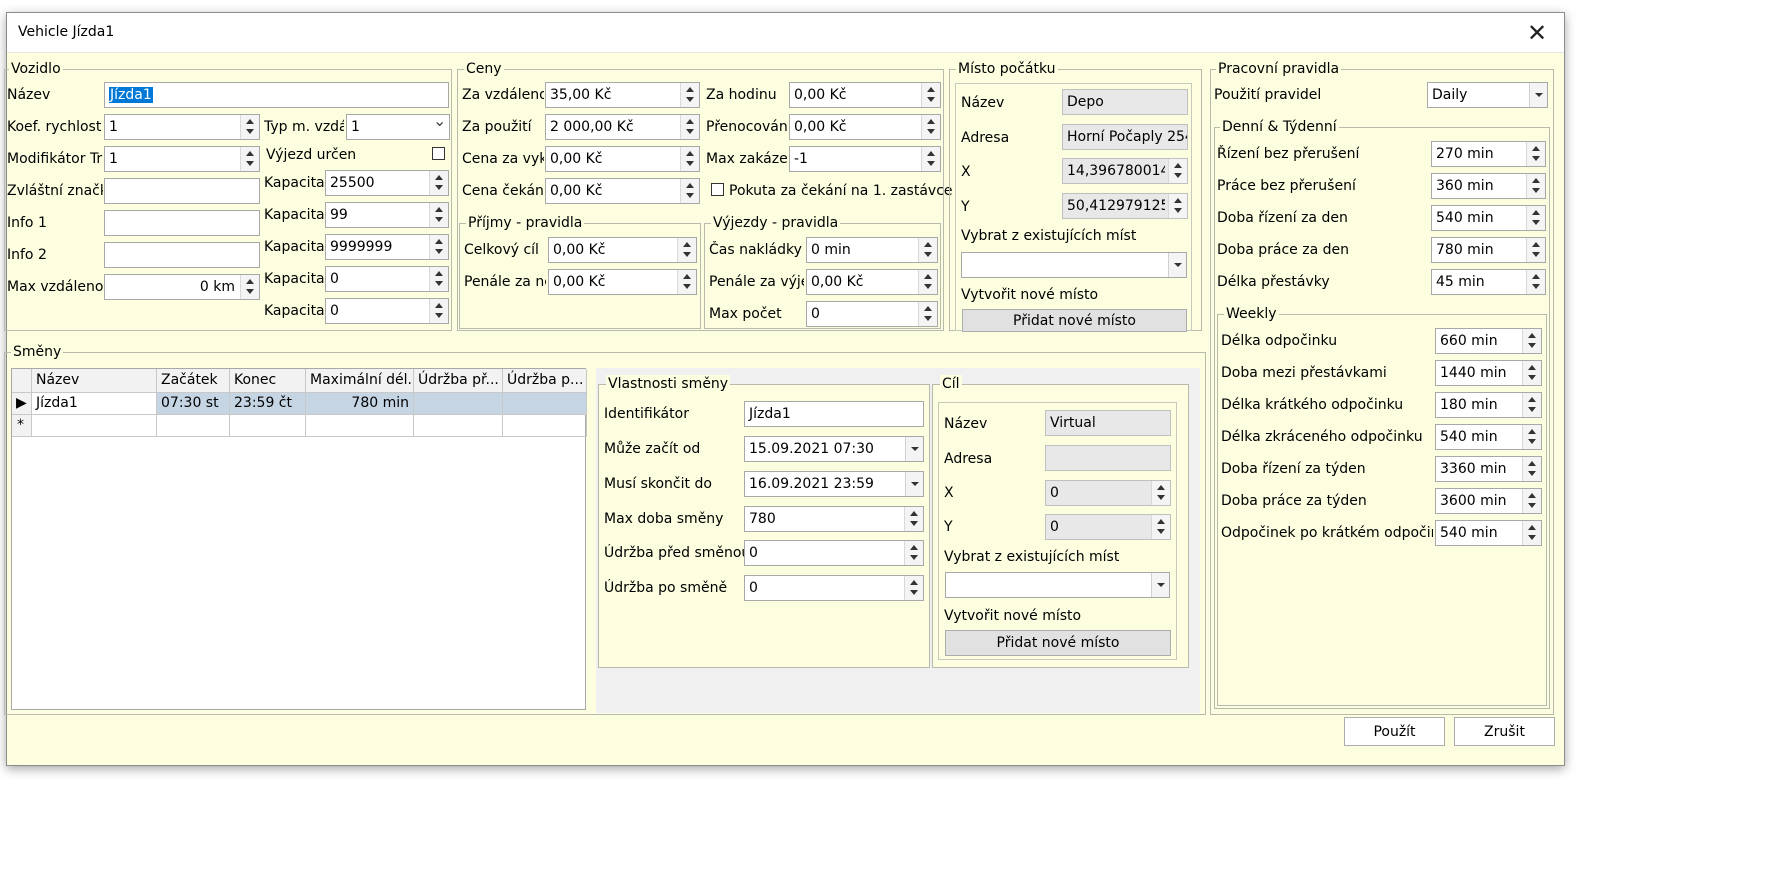 This screenshot has width=1768, height=875. Describe the element at coordinates (1074, 265) in the screenshot. I see `misto-vybrat-select` at that location.